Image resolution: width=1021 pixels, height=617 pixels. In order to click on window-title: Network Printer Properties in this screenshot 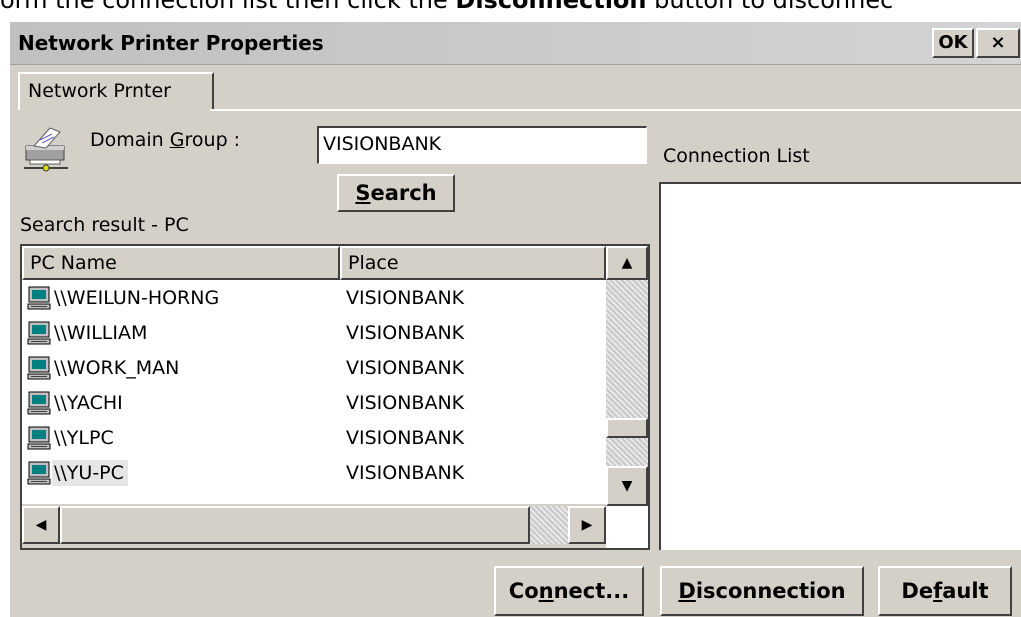, I will do `click(171, 43)`.